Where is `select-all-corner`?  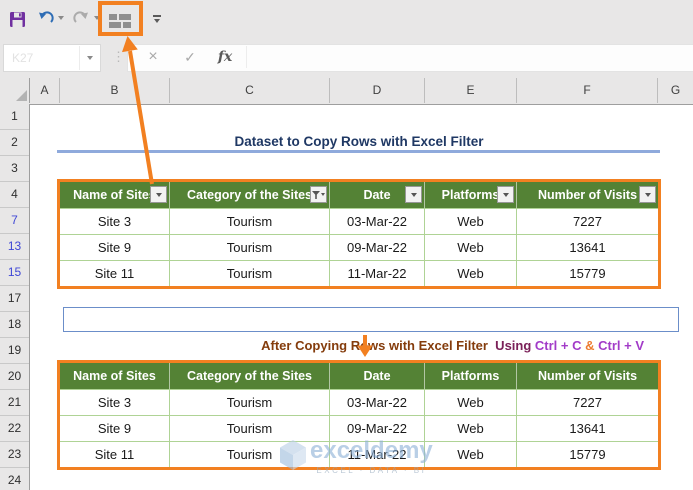 select-all-corner is located at coordinates (15, 90).